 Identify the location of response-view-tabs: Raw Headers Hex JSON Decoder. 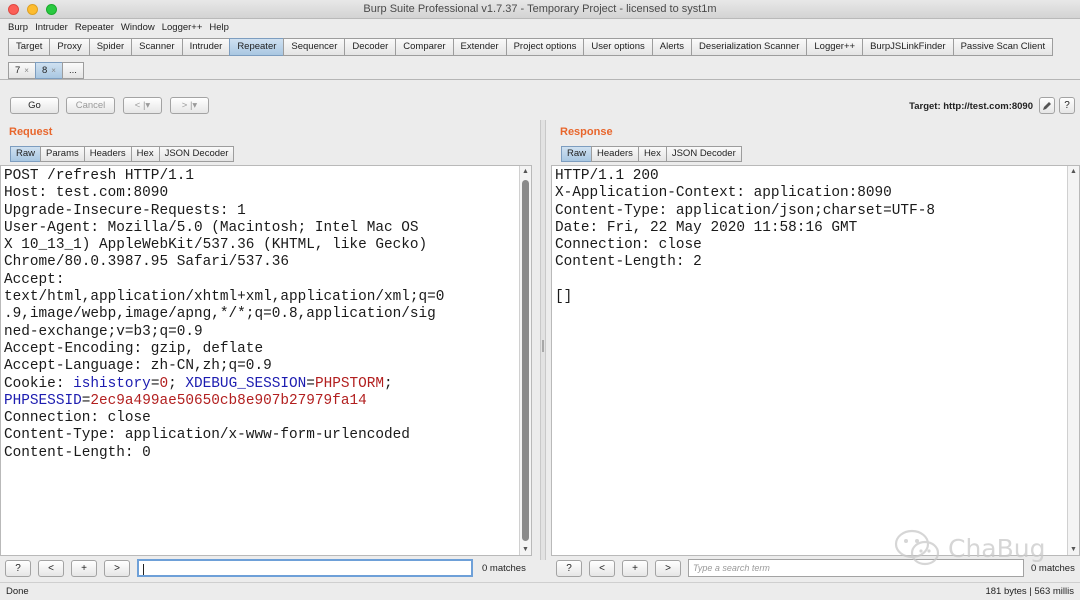
(651, 154).